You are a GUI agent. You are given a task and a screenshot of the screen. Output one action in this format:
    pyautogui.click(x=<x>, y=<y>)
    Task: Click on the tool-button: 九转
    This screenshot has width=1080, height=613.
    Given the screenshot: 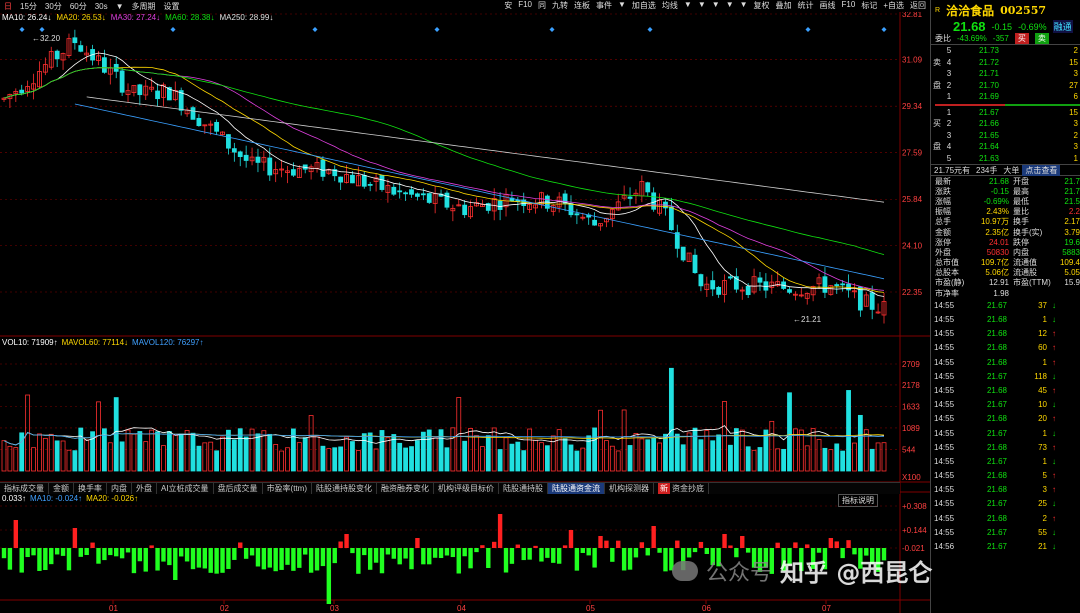 What is the action you would take?
    pyautogui.click(x=560, y=6)
    